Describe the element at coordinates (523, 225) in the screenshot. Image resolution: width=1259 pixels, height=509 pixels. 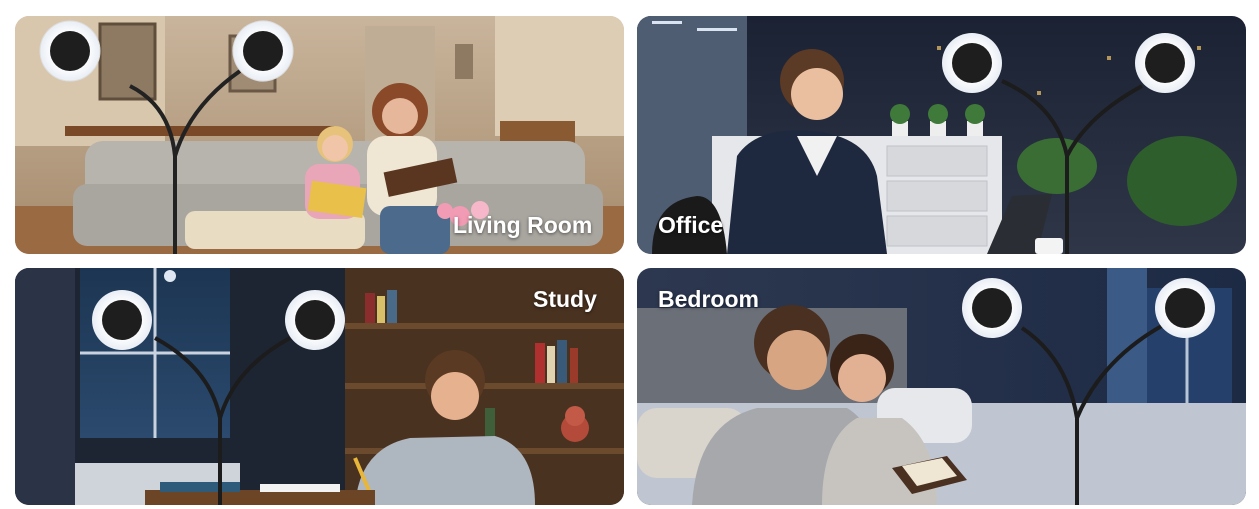
I see `panel-label: Living Room` at that location.